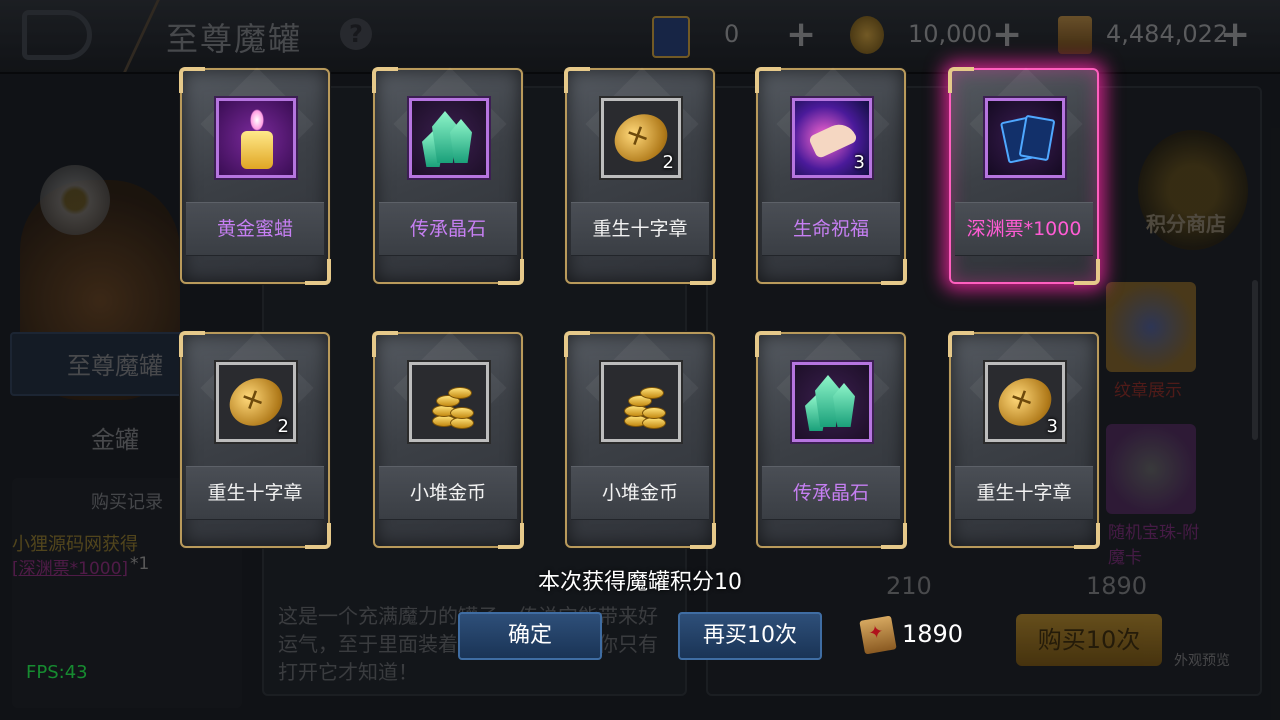 This screenshot has height=720, width=1280. What do you see at coordinates (831, 229) in the screenshot?
I see `reward-name: 生命祝福` at bounding box center [831, 229].